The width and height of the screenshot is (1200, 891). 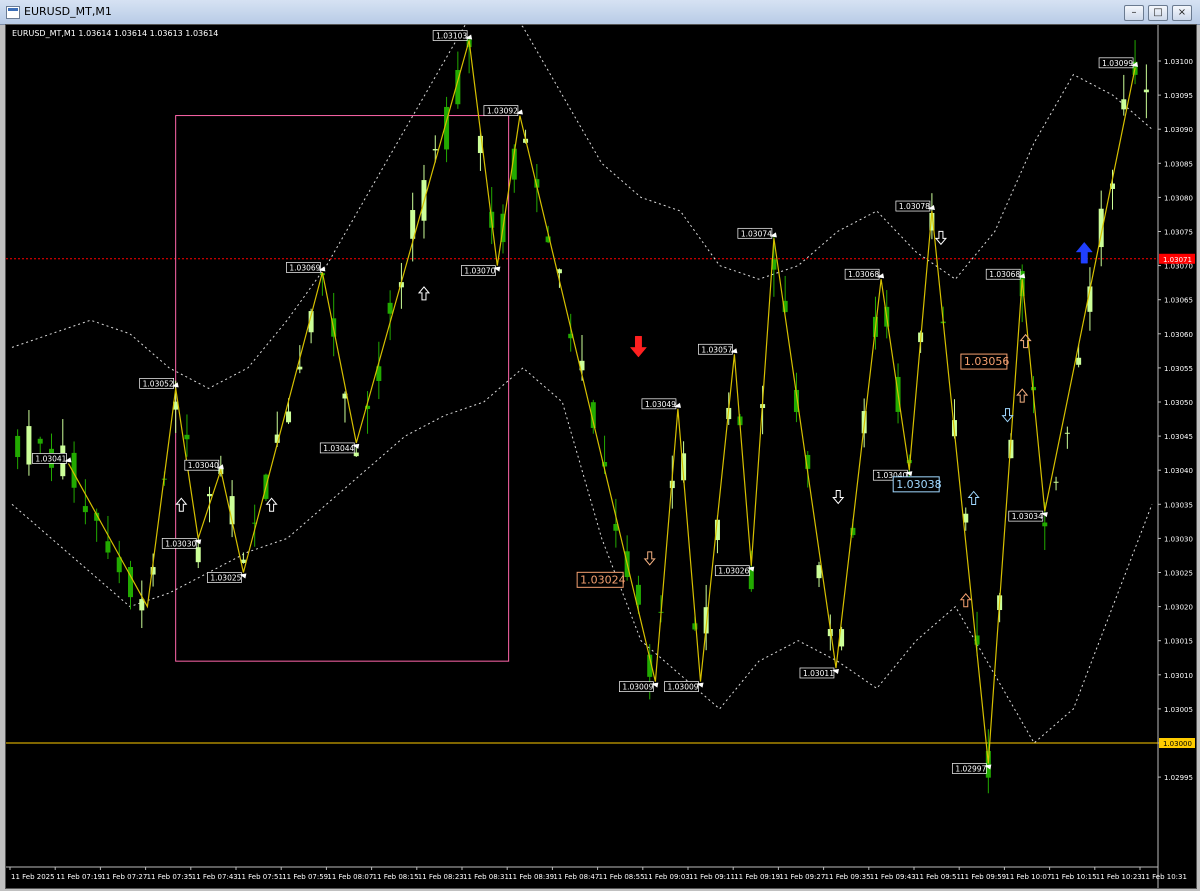 I want to click on x-tick-label: 11 Feb 09:35, so click(x=848, y=877).